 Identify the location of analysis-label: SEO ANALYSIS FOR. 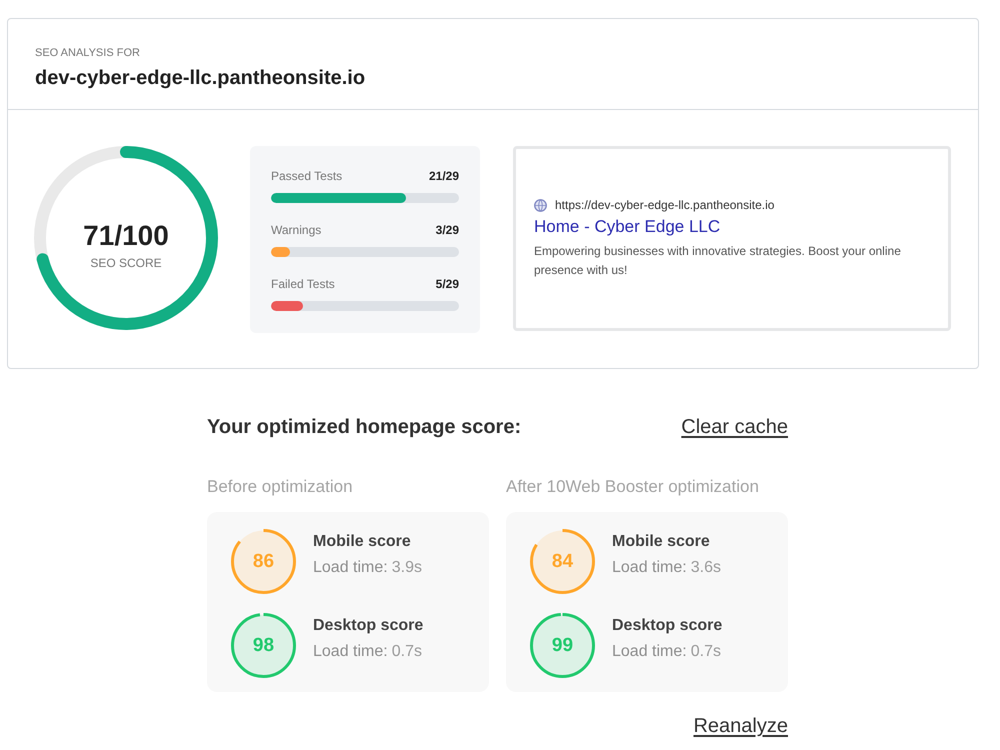
(87, 53).